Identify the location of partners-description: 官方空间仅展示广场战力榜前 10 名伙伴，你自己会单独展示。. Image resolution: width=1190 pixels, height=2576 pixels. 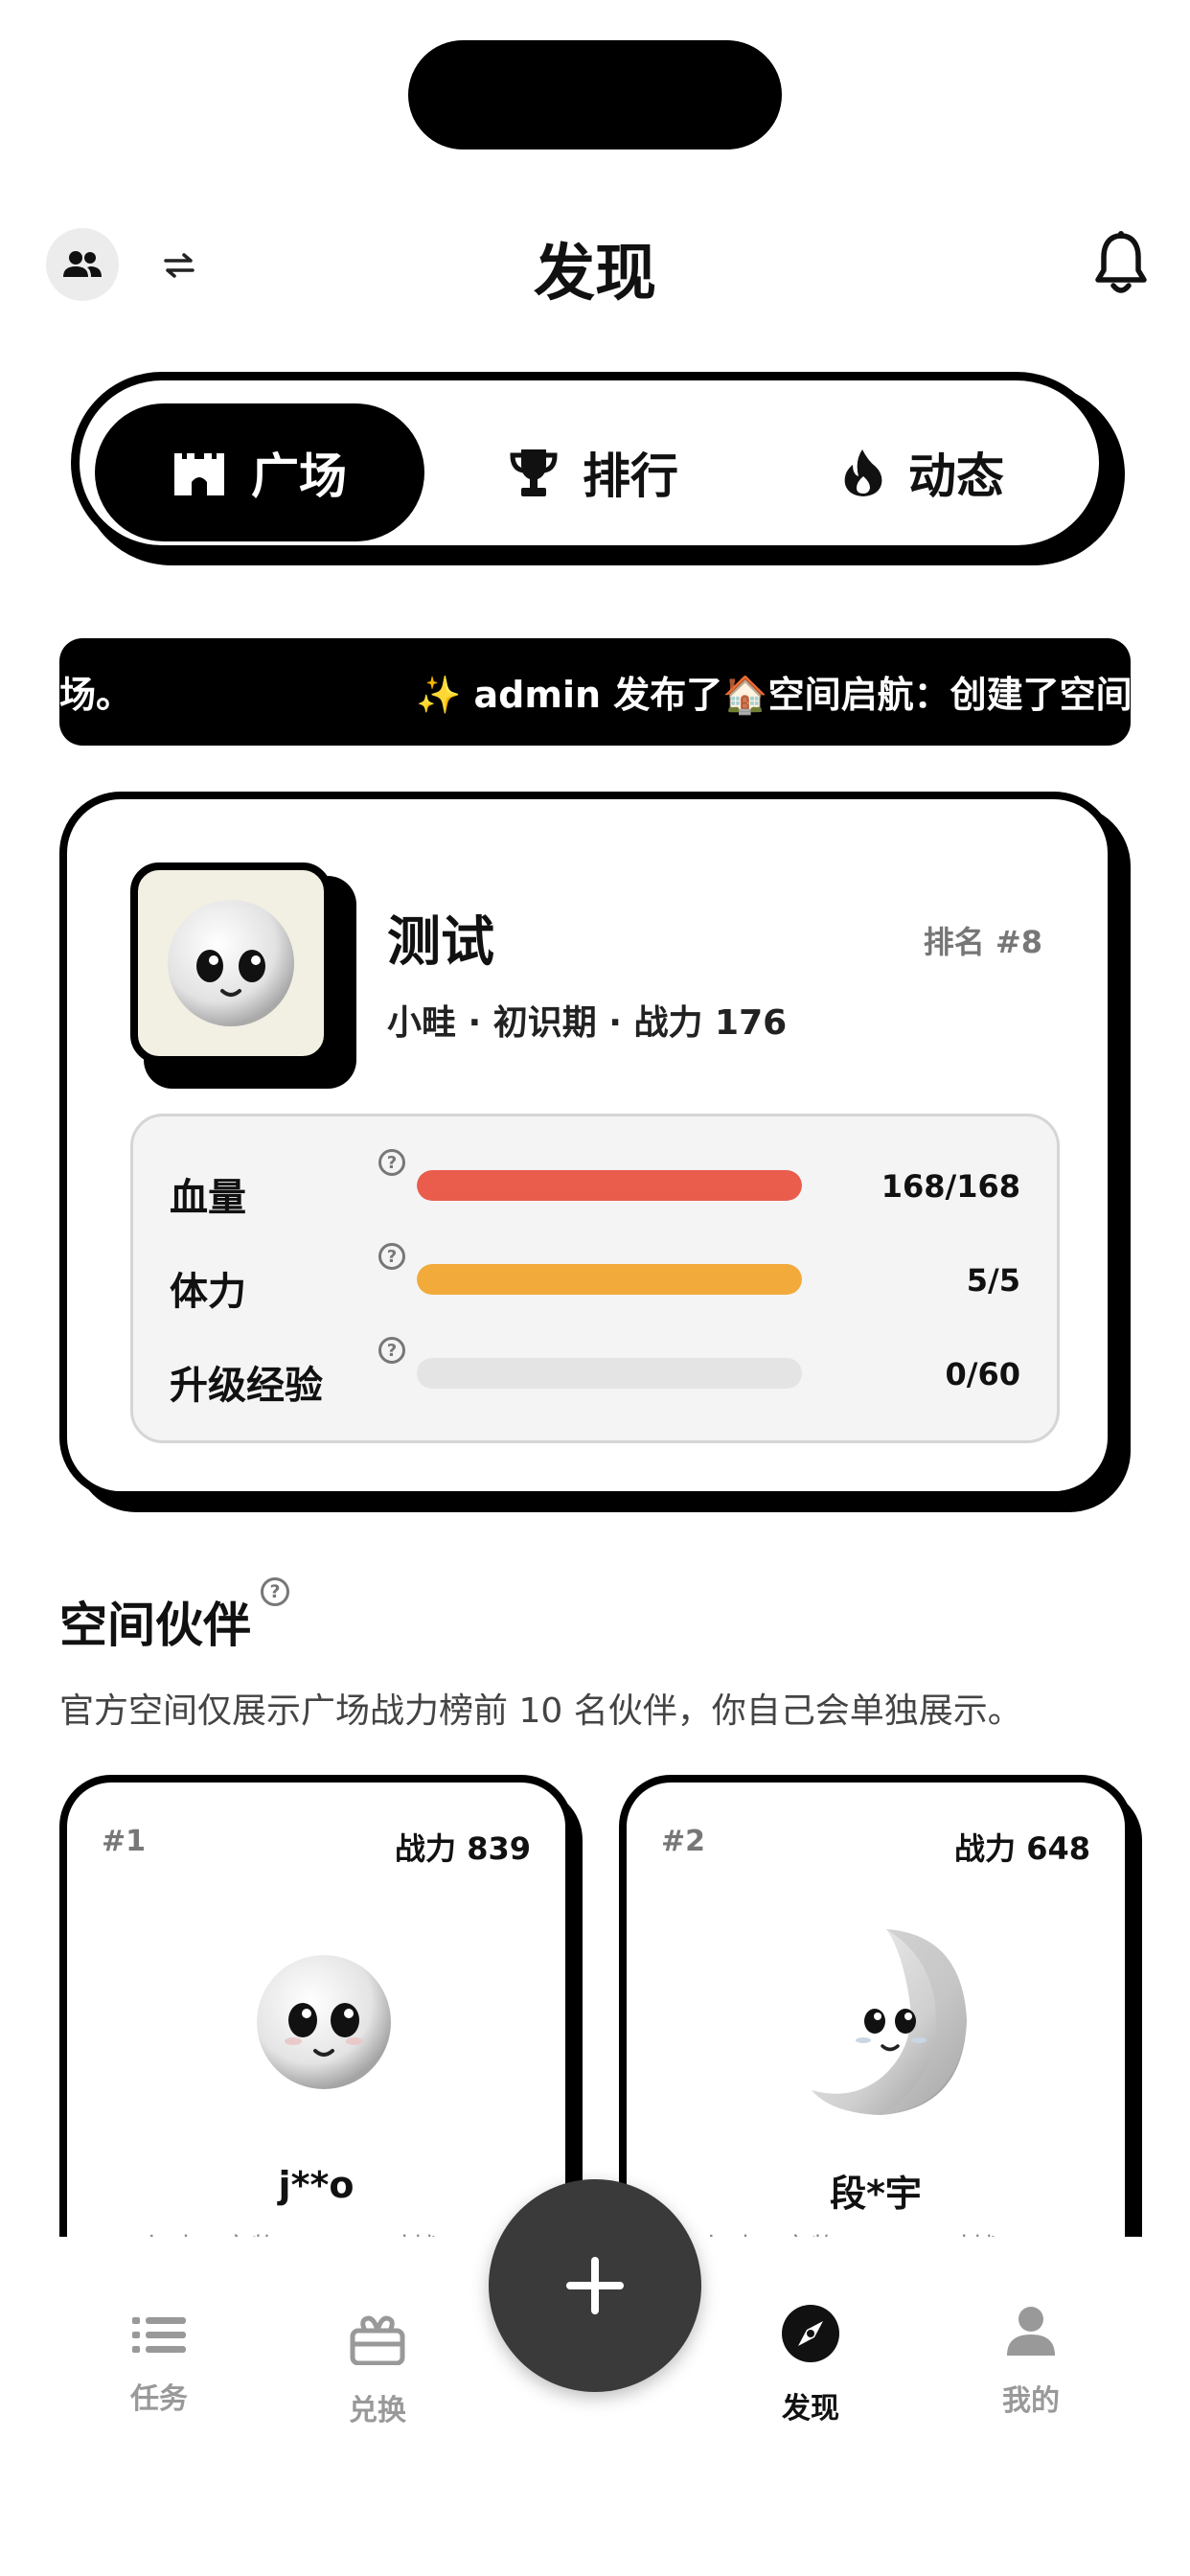
(541, 1711).